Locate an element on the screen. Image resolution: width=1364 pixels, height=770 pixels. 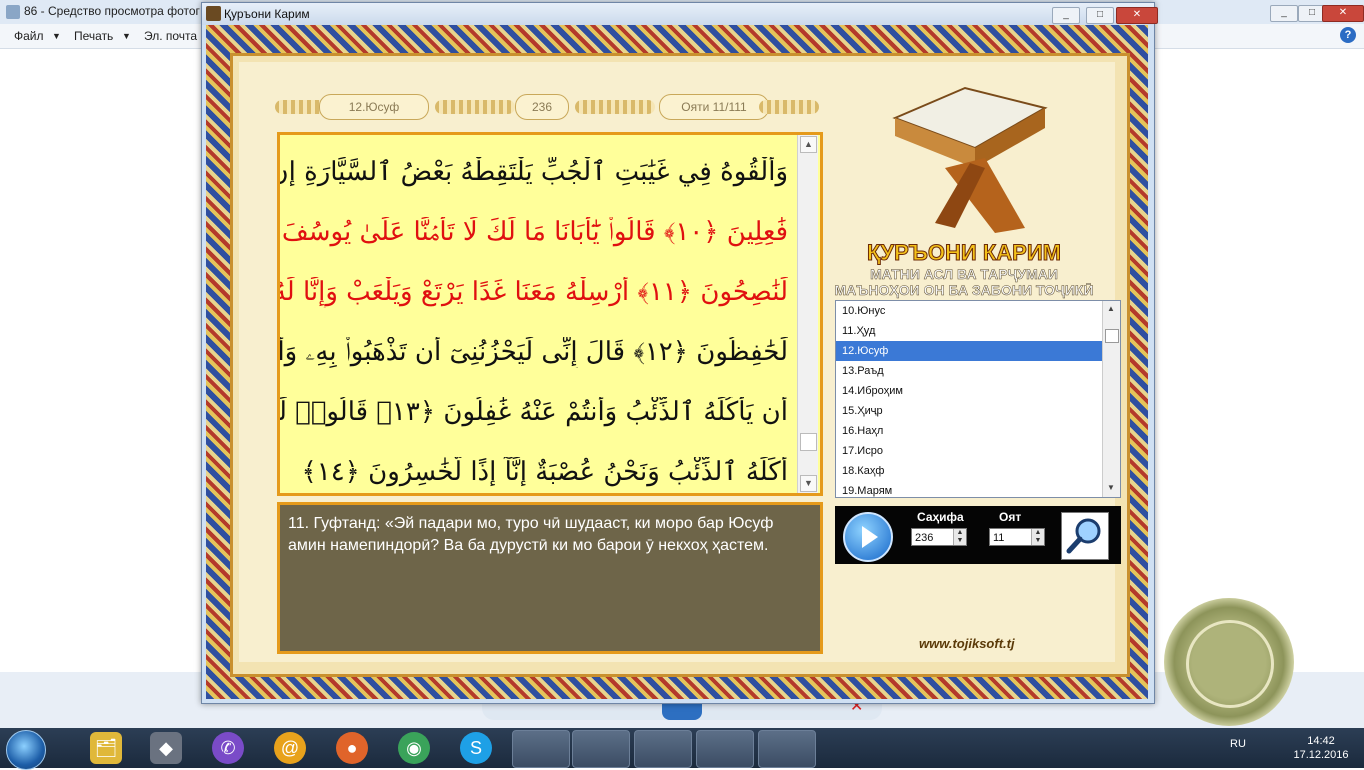
background-window-title: 86 - Средство просмотра фотог is located at coordinates (112, 11).